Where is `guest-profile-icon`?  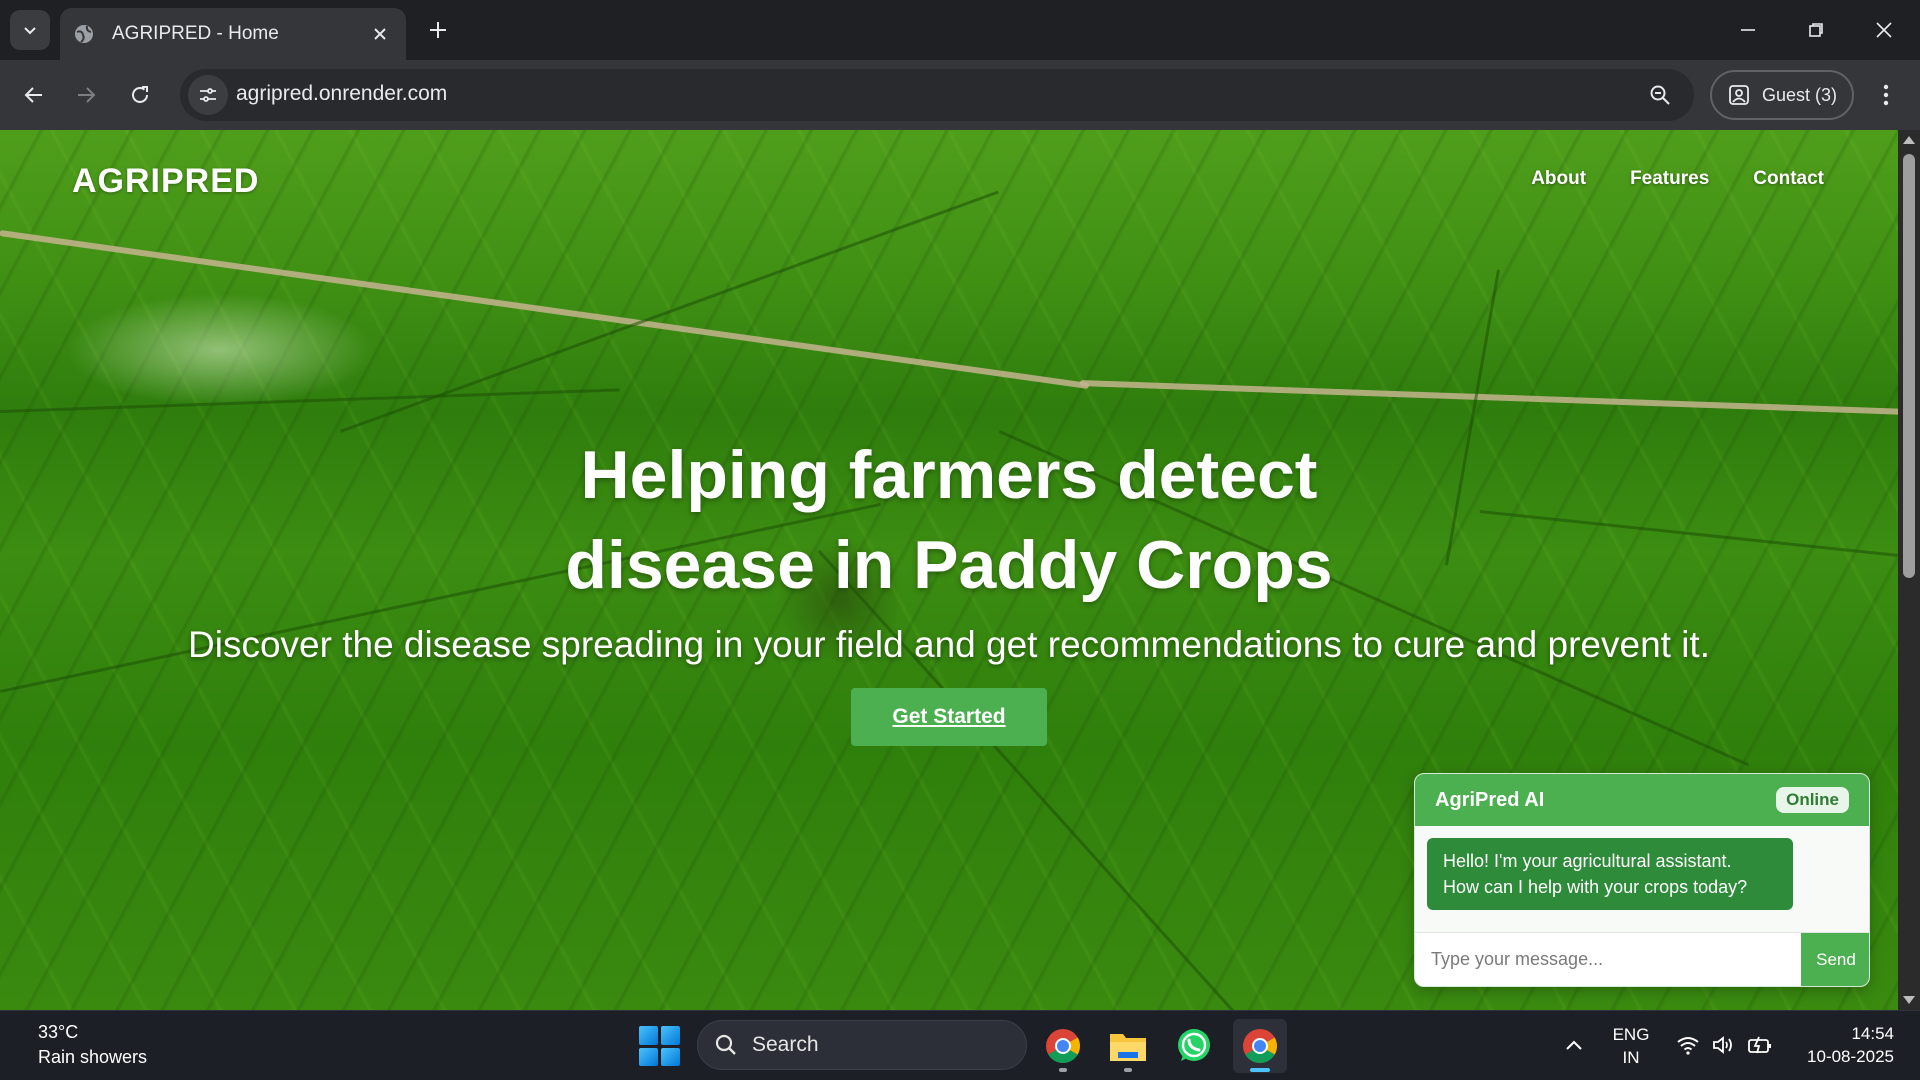
guest-profile-icon is located at coordinates (1739, 95).